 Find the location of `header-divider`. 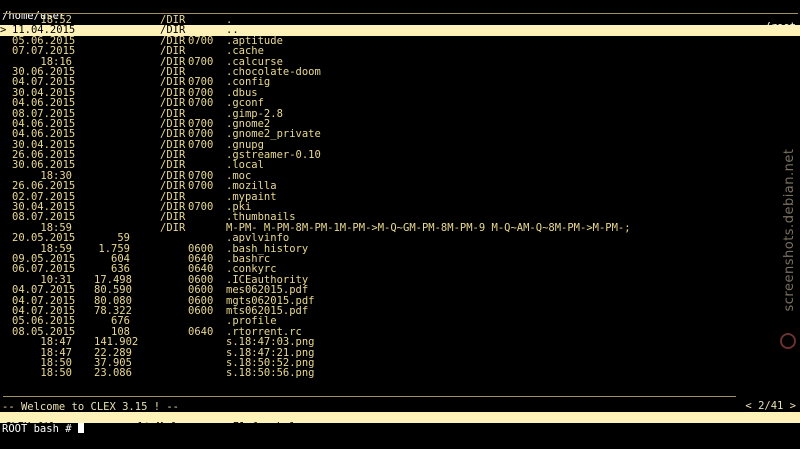

header-divider is located at coordinates (400, 13).